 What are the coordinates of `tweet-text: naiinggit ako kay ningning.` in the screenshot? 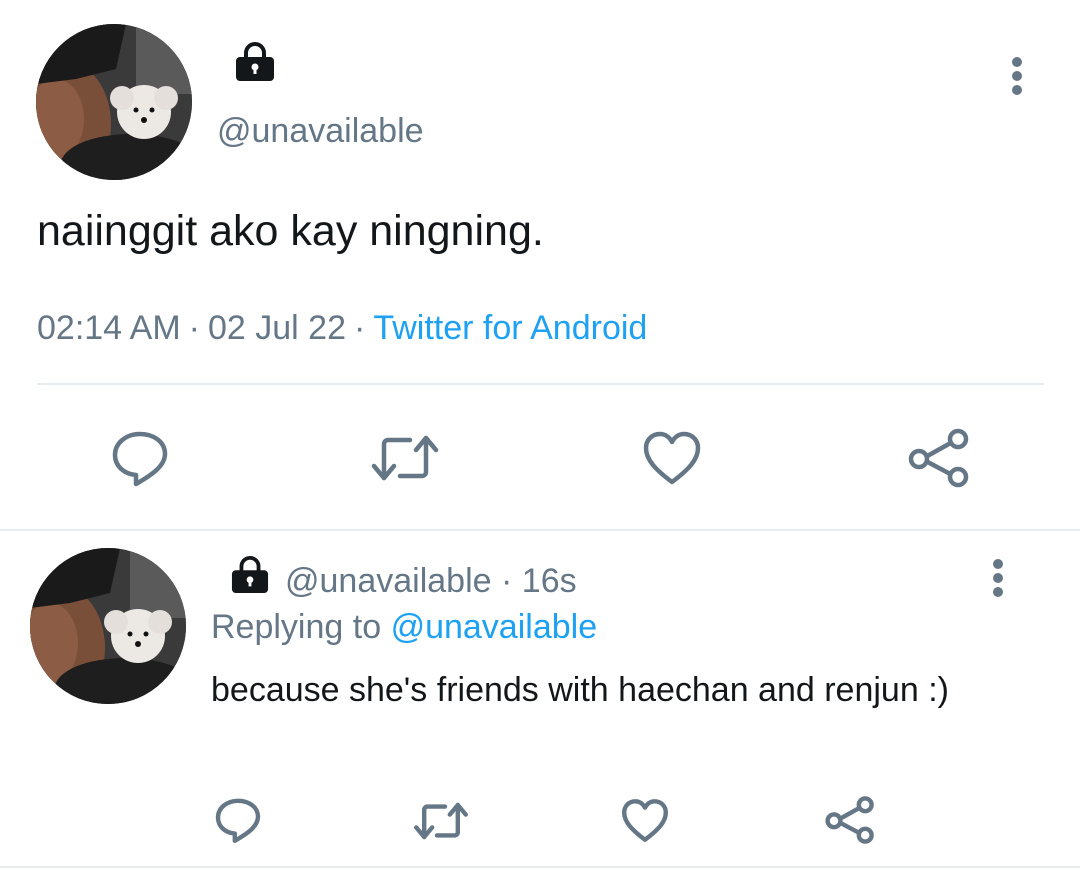 It's located at (290, 231).